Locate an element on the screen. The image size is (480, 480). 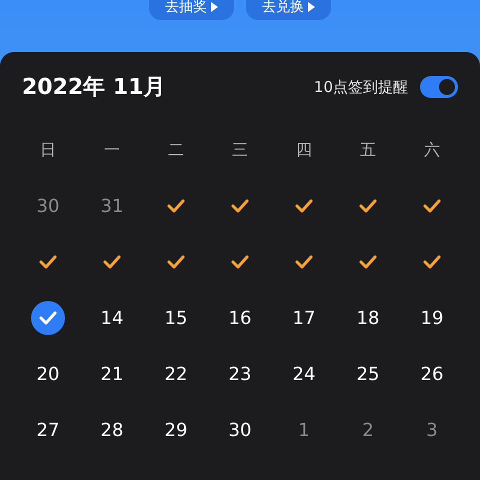
day-number: 23 is located at coordinates (240, 374).